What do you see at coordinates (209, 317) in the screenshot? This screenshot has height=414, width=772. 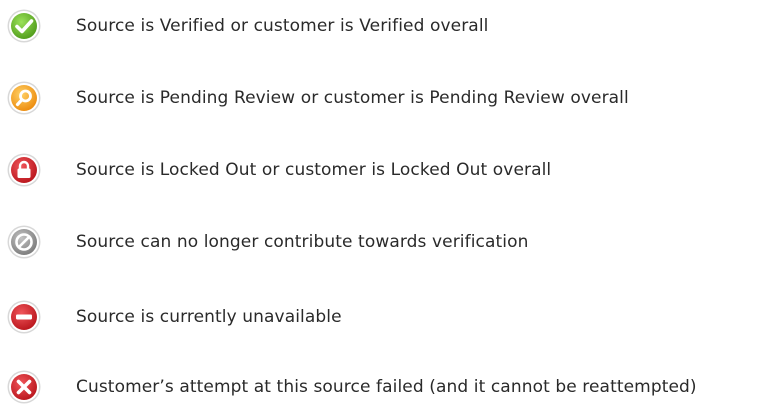 I see `legend-item-label: Source is currently unavailable` at bounding box center [209, 317].